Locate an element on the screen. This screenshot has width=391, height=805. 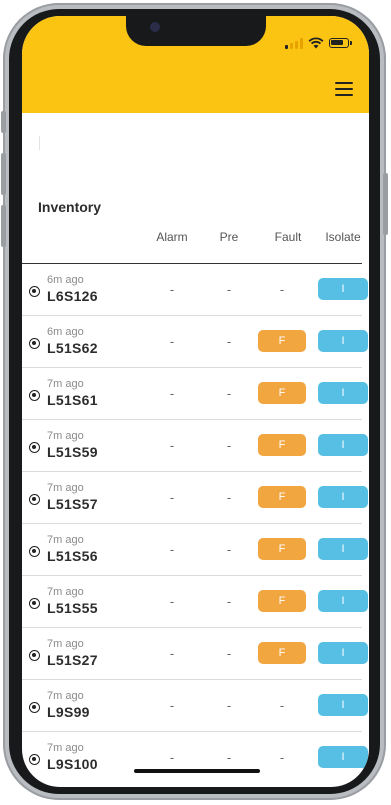
row-code: L51S62 is located at coordinates (72, 348).